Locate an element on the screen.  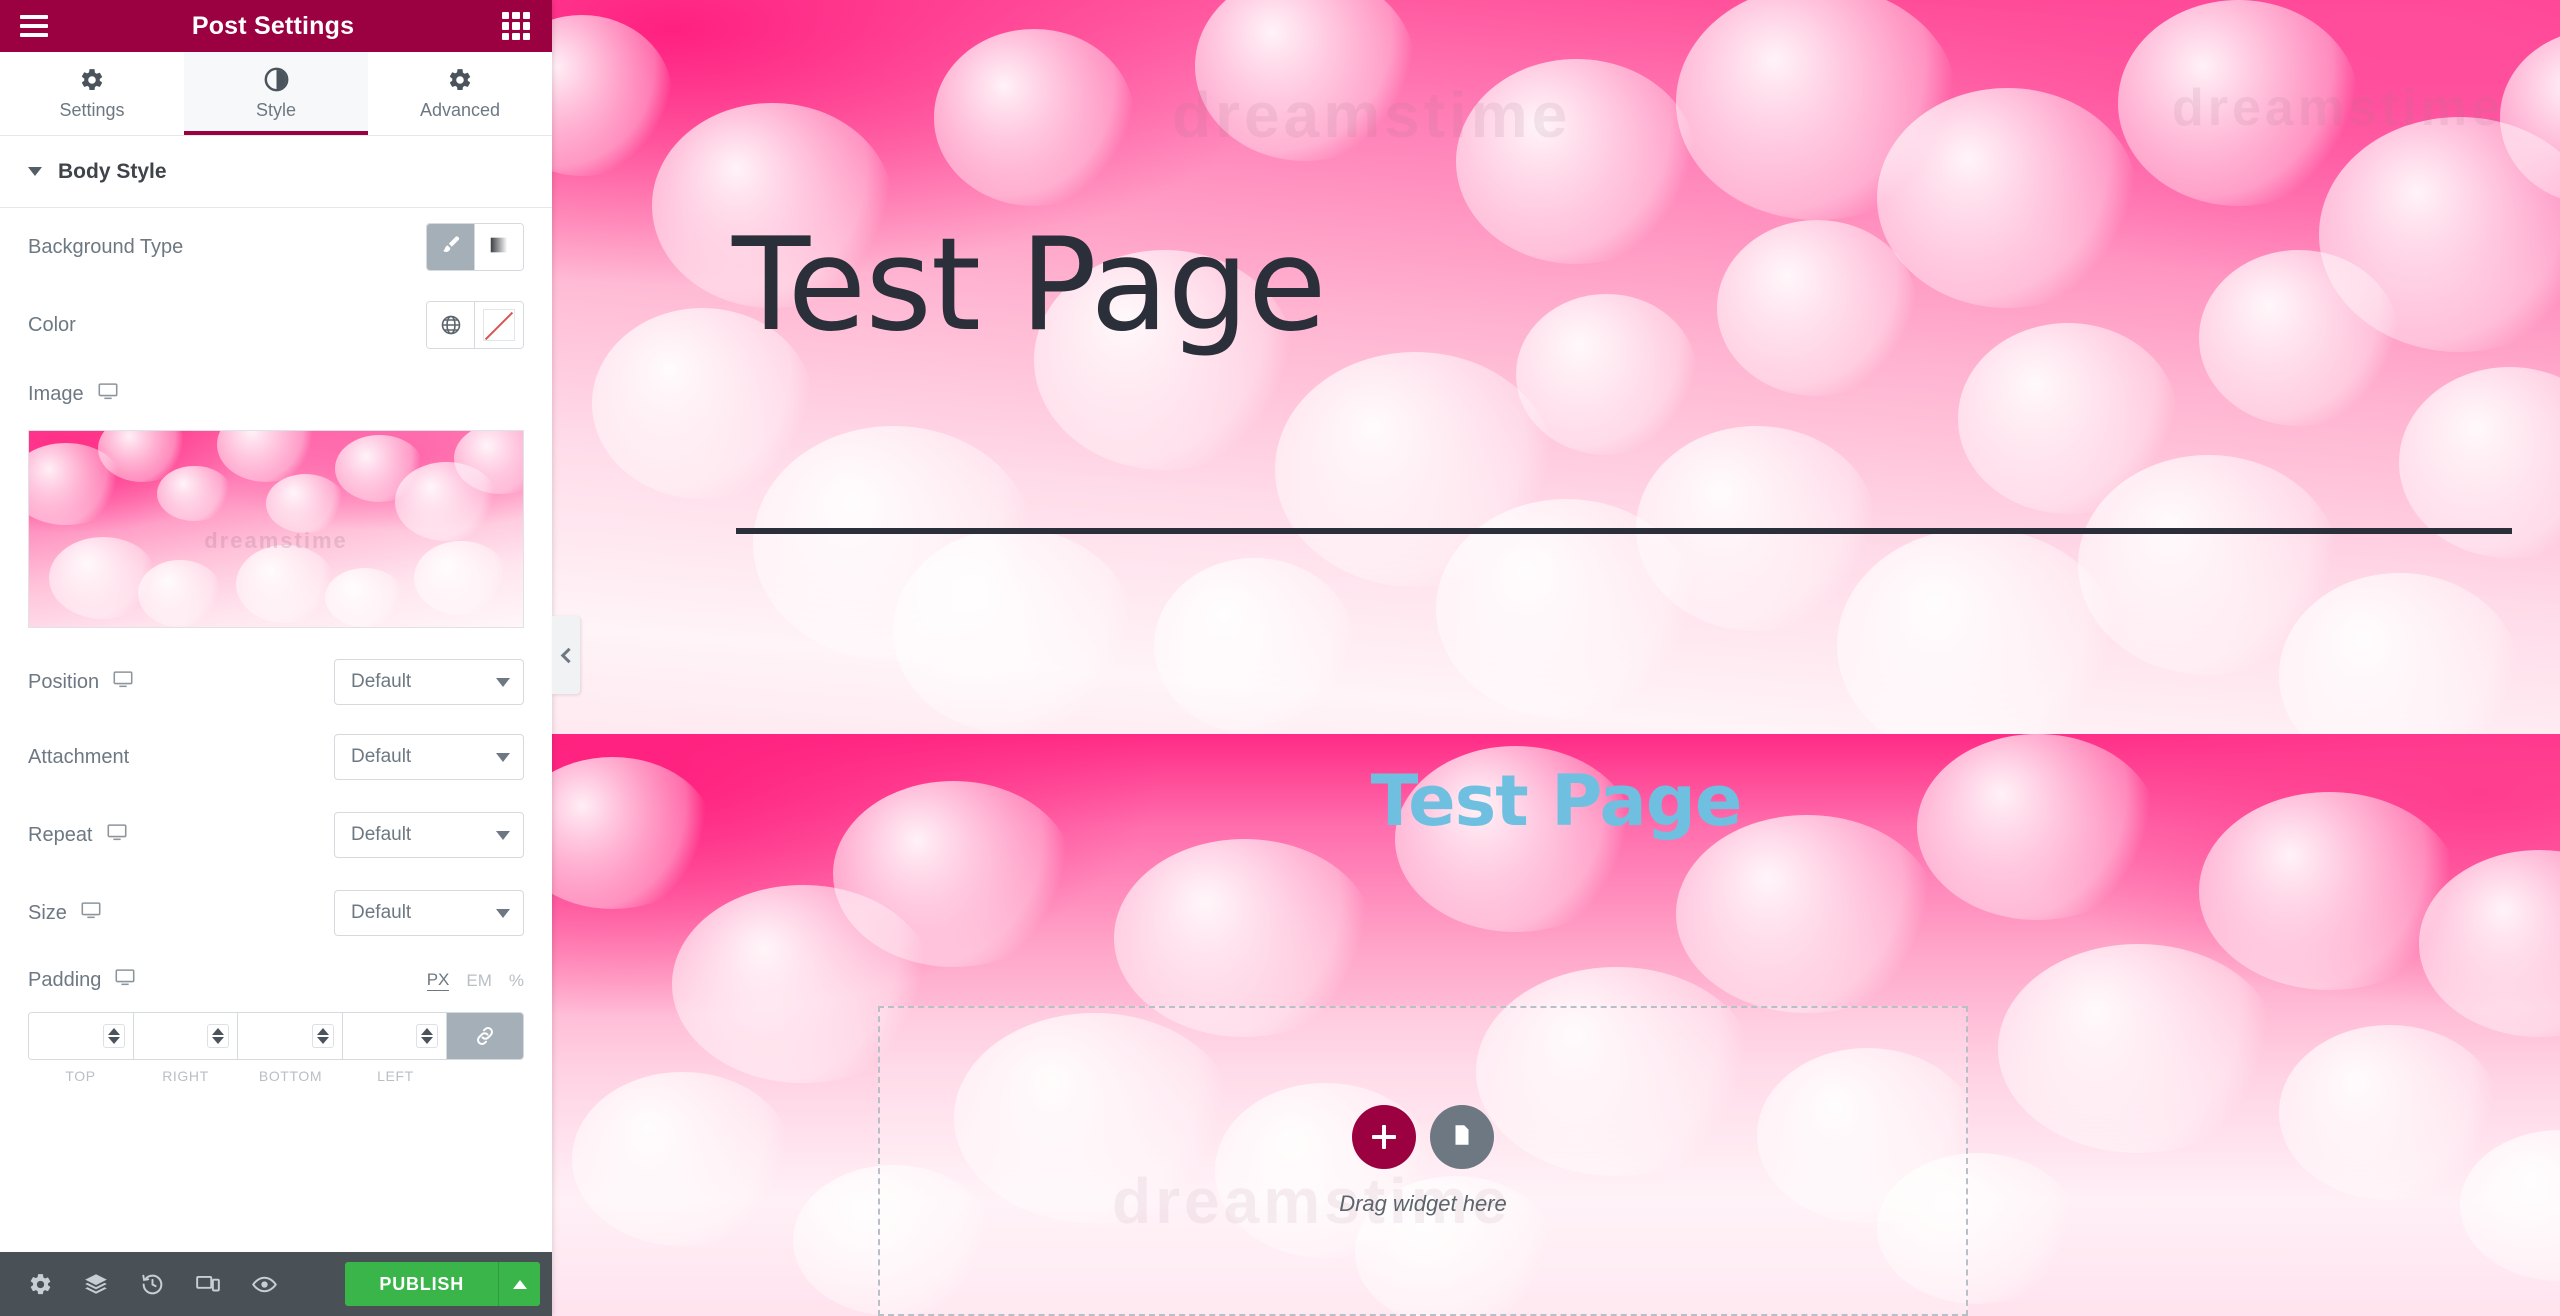
publish-group: PUBLISH is located at coordinates (442, 1284).